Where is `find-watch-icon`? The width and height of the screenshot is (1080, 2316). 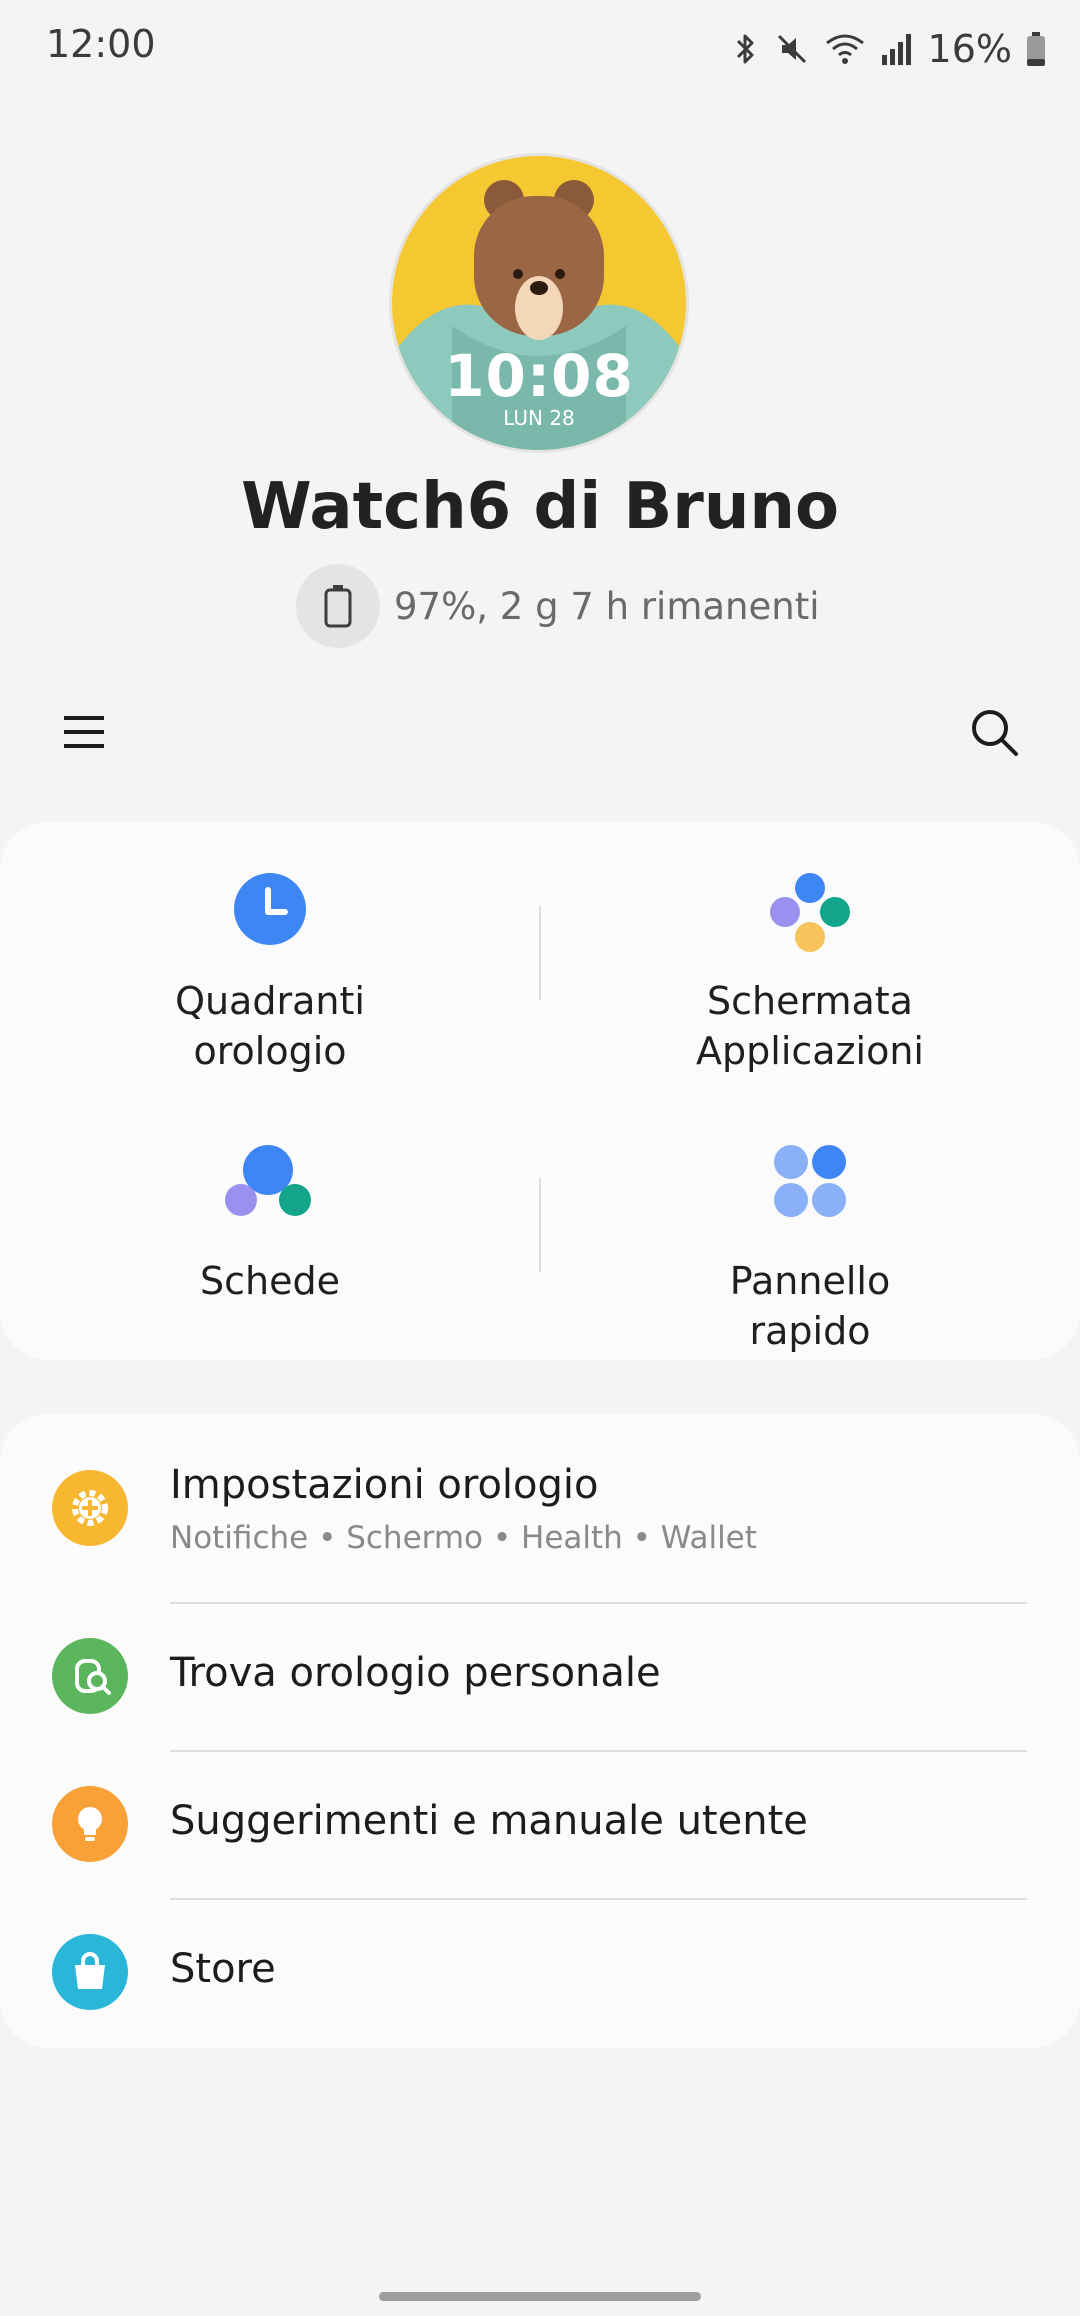
find-watch-icon is located at coordinates (90, 1676).